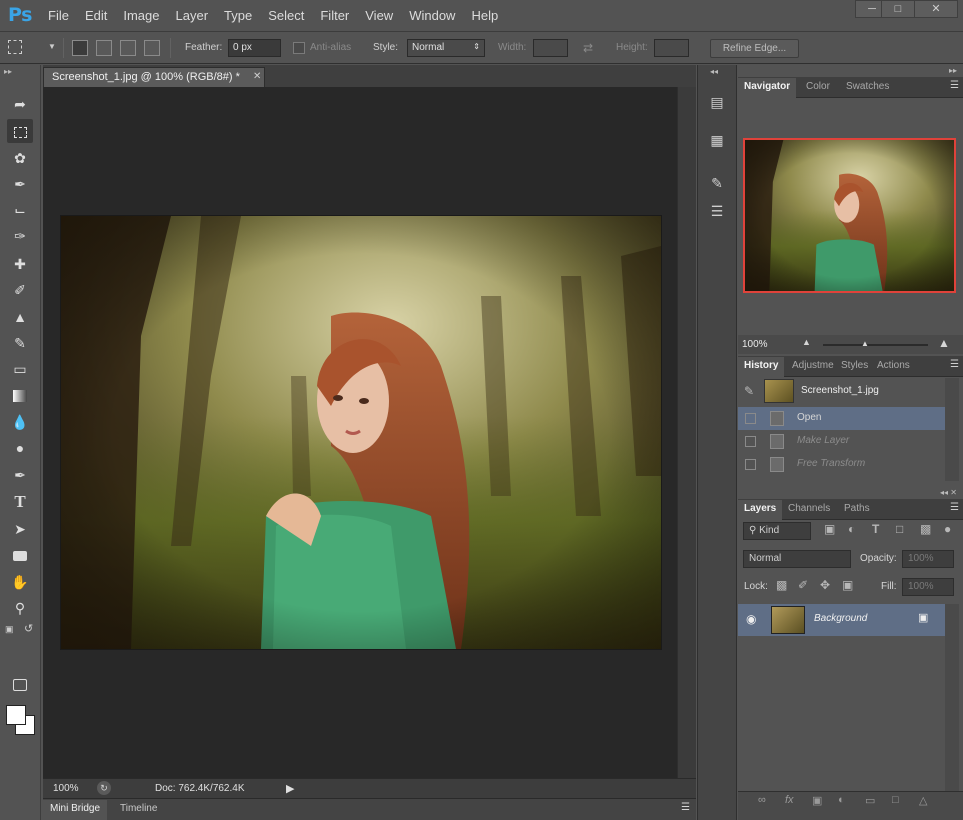 The height and width of the screenshot is (820, 963). Describe the element at coordinates (154, 77) in the screenshot. I see `document-tab: Screenshot_1.jpg @ 100% (RGB/8#) * ✕` at that location.